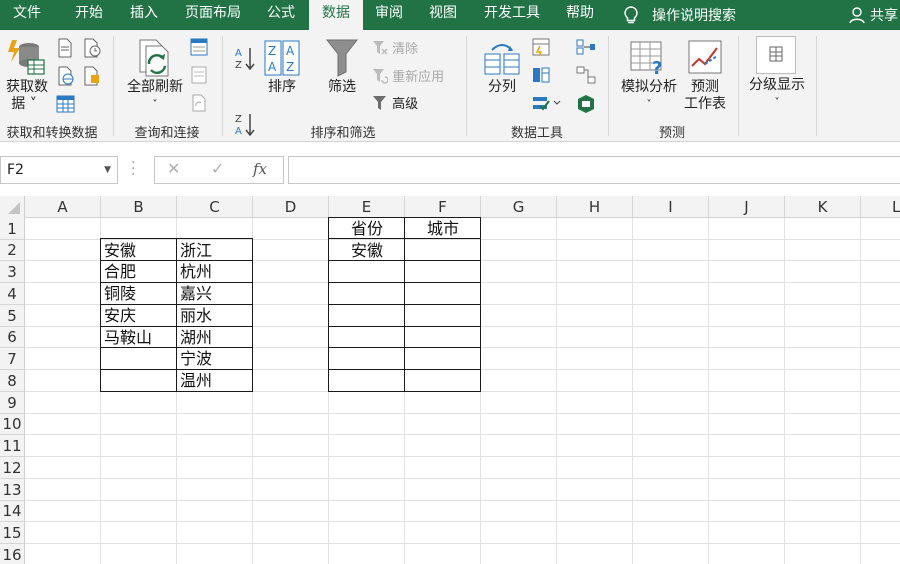 The height and width of the screenshot is (564, 900). I want to click on name-box: F2 ▼, so click(59, 170).